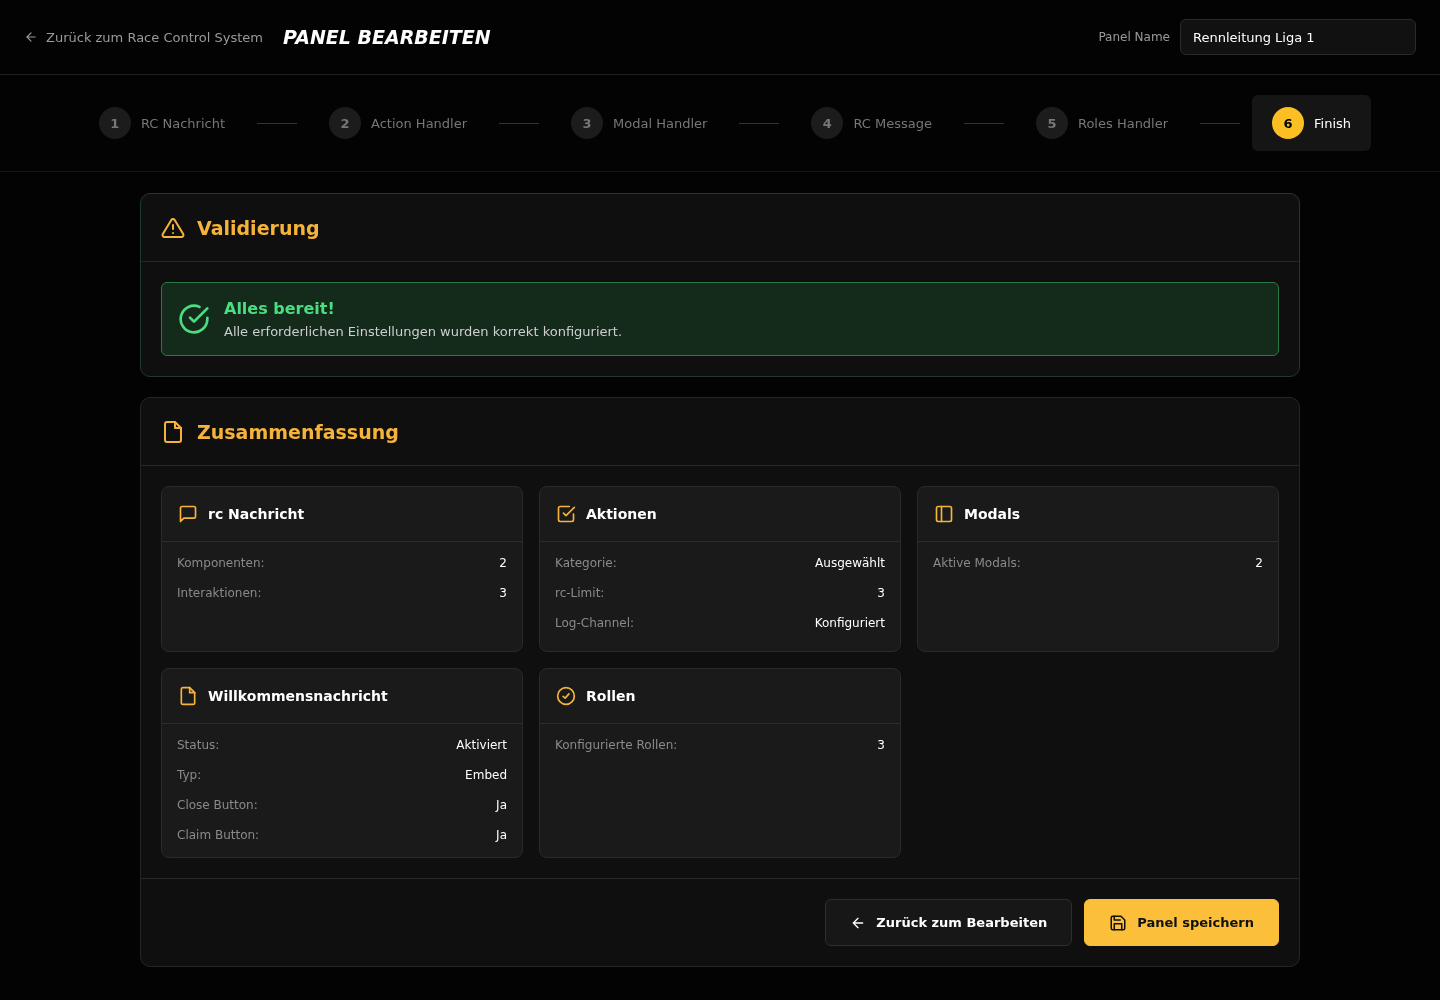  I want to click on row-label: Typ:, so click(189, 775).